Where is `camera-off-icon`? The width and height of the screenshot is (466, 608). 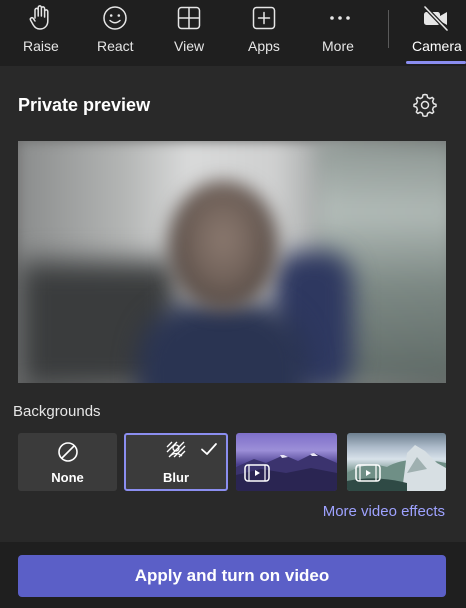 camera-off-icon is located at coordinates (436, 18).